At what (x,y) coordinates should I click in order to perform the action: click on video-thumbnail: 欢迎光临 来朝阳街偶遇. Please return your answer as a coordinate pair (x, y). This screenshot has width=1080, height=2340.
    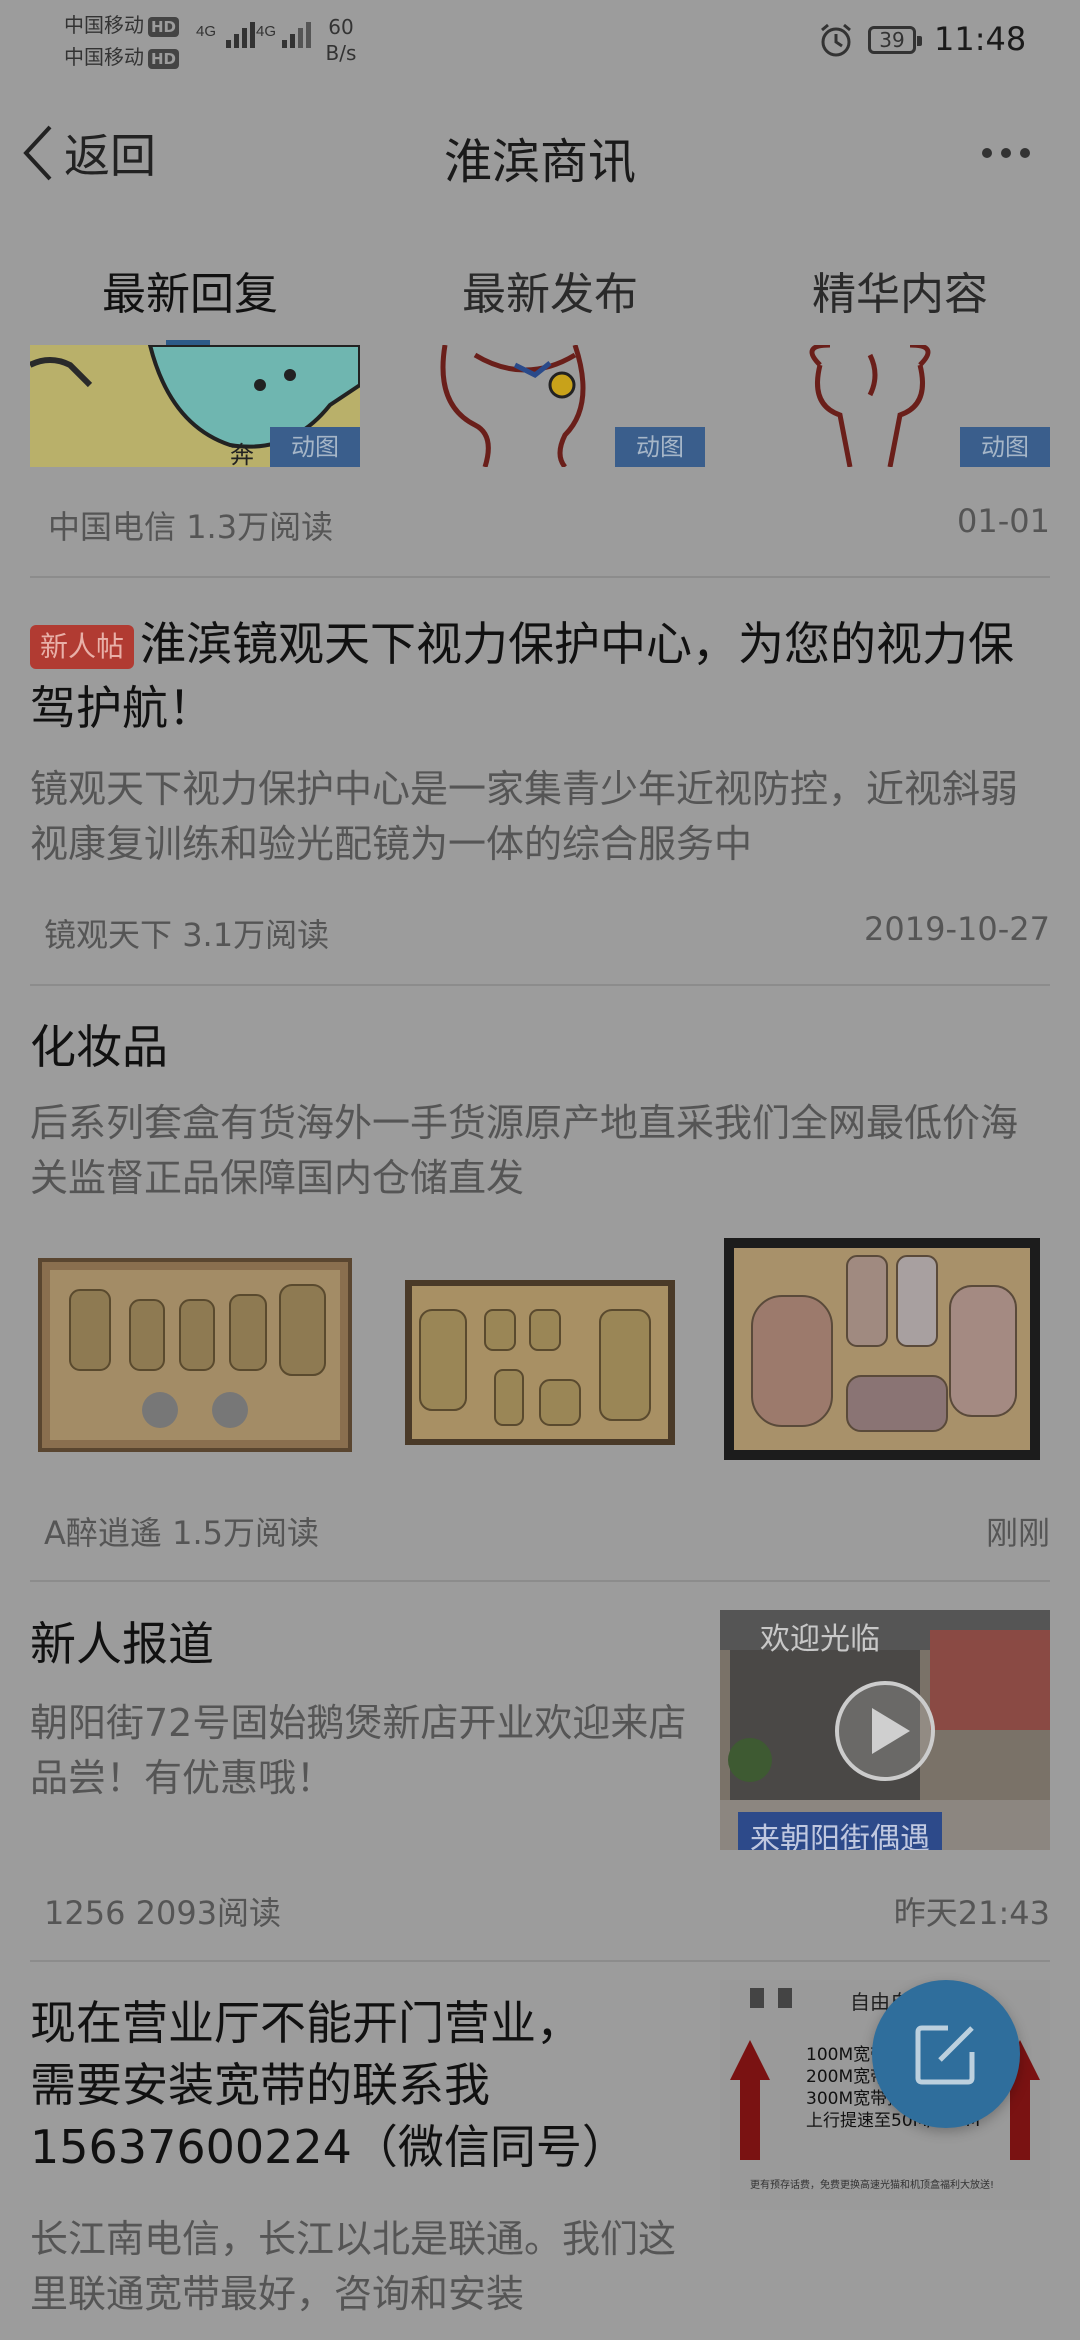
    Looking at the image, I should click on (885, 1730).